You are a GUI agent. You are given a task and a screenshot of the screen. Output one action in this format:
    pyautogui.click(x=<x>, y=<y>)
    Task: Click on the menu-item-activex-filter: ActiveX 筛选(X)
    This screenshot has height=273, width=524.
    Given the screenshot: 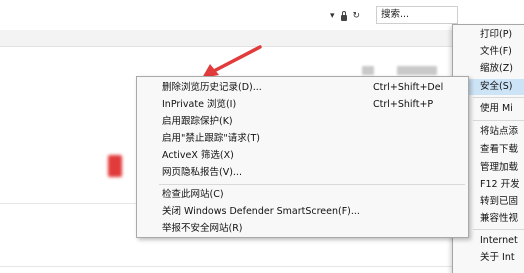 What is the action you would take?
    pyautogui.click(x=302, y=156)
    